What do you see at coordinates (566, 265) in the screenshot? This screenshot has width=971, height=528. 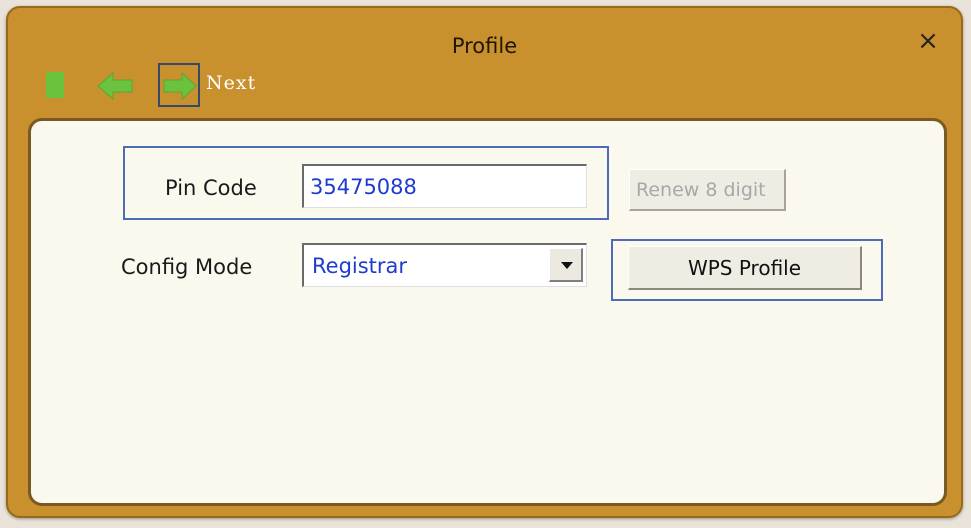 I see `chevron-down-icon` at bounding box center [566, 265].